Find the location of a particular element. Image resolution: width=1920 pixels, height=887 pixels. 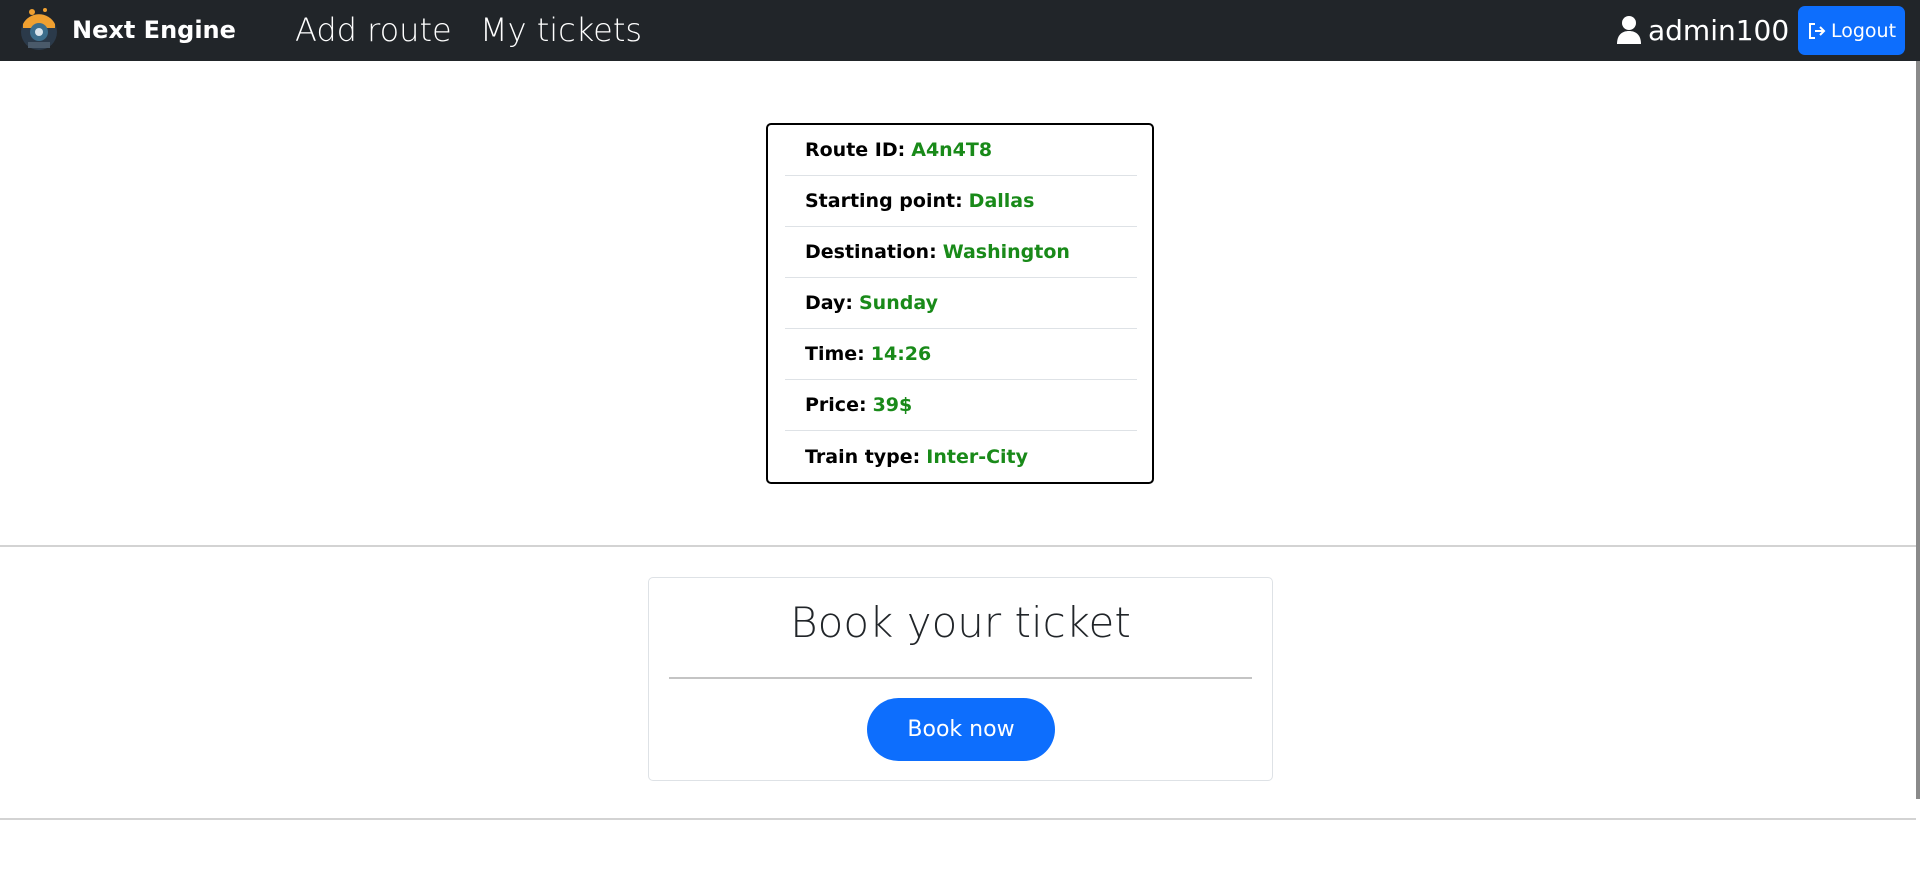

booking-divider is located at coordinates (960, 678).